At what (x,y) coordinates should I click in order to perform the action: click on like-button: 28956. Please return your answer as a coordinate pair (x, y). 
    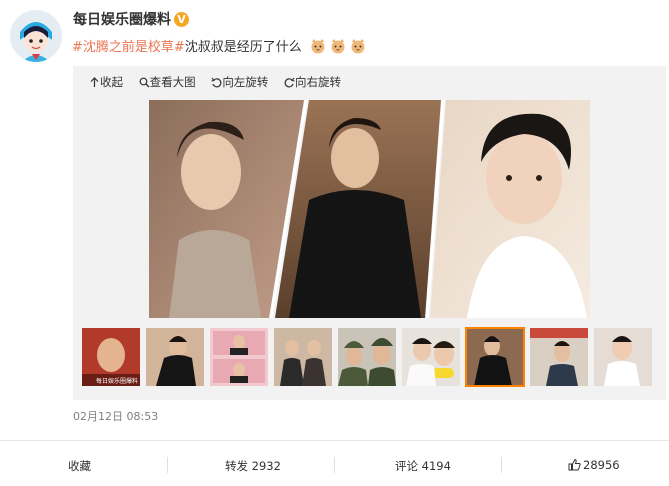
    Looking at the image, I should click on (594, 465).